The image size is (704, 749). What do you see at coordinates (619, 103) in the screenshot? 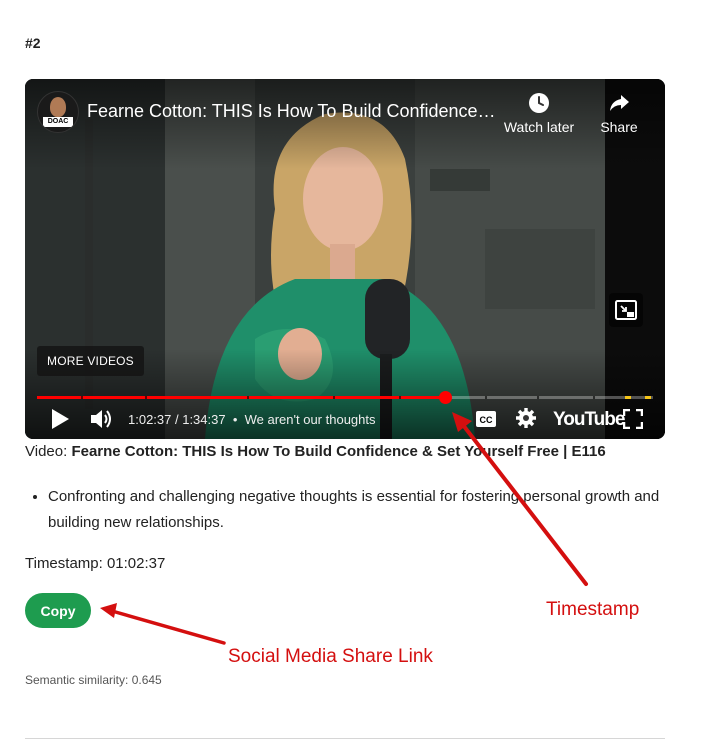
I see `share-arrow-icon` at bounding box center [619, 103].